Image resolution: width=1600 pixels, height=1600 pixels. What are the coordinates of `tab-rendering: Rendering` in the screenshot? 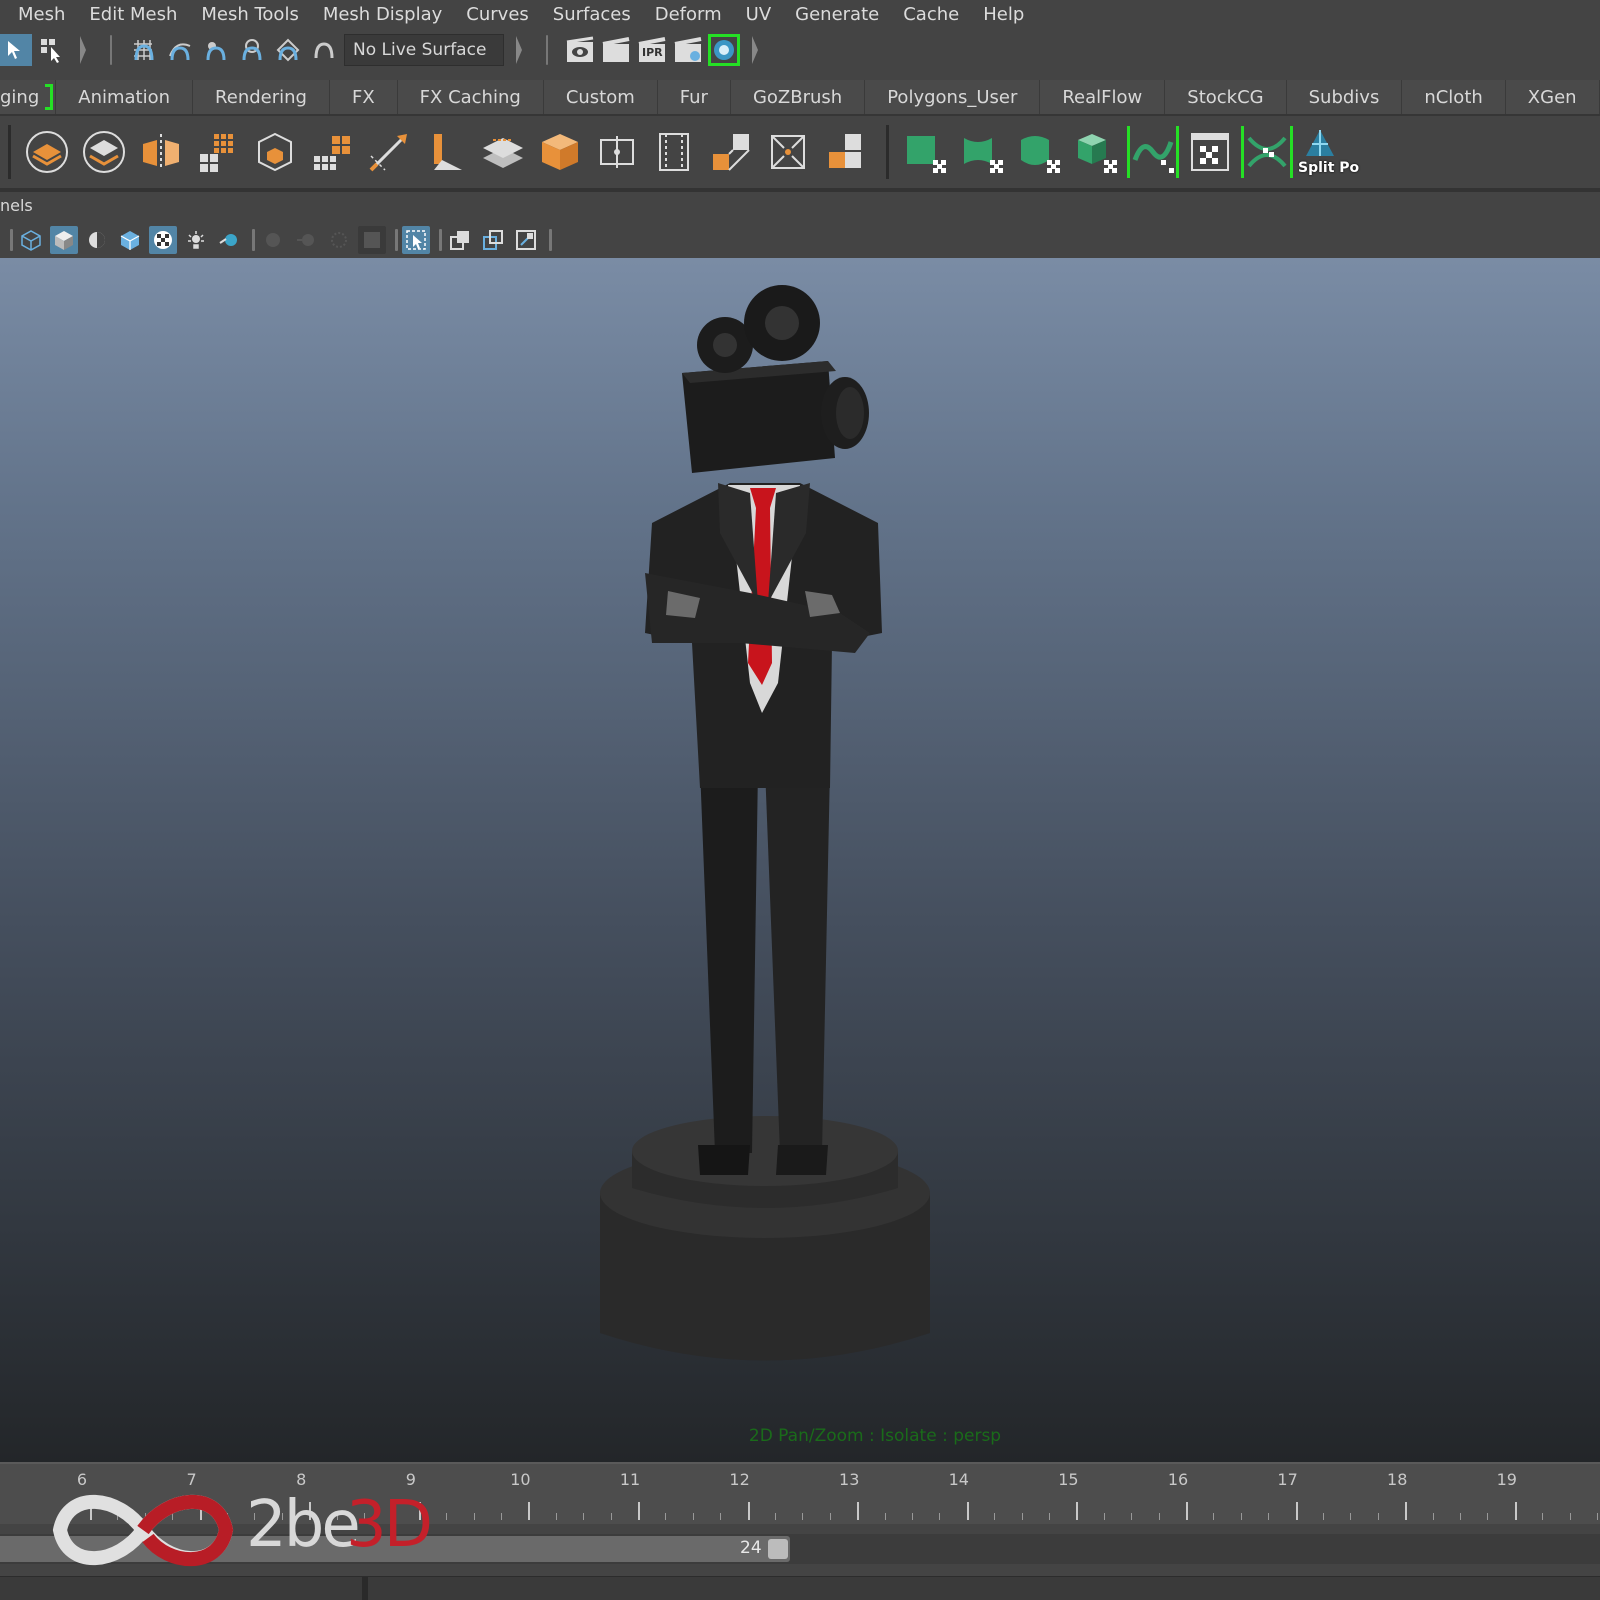 It's located at (261, 97).